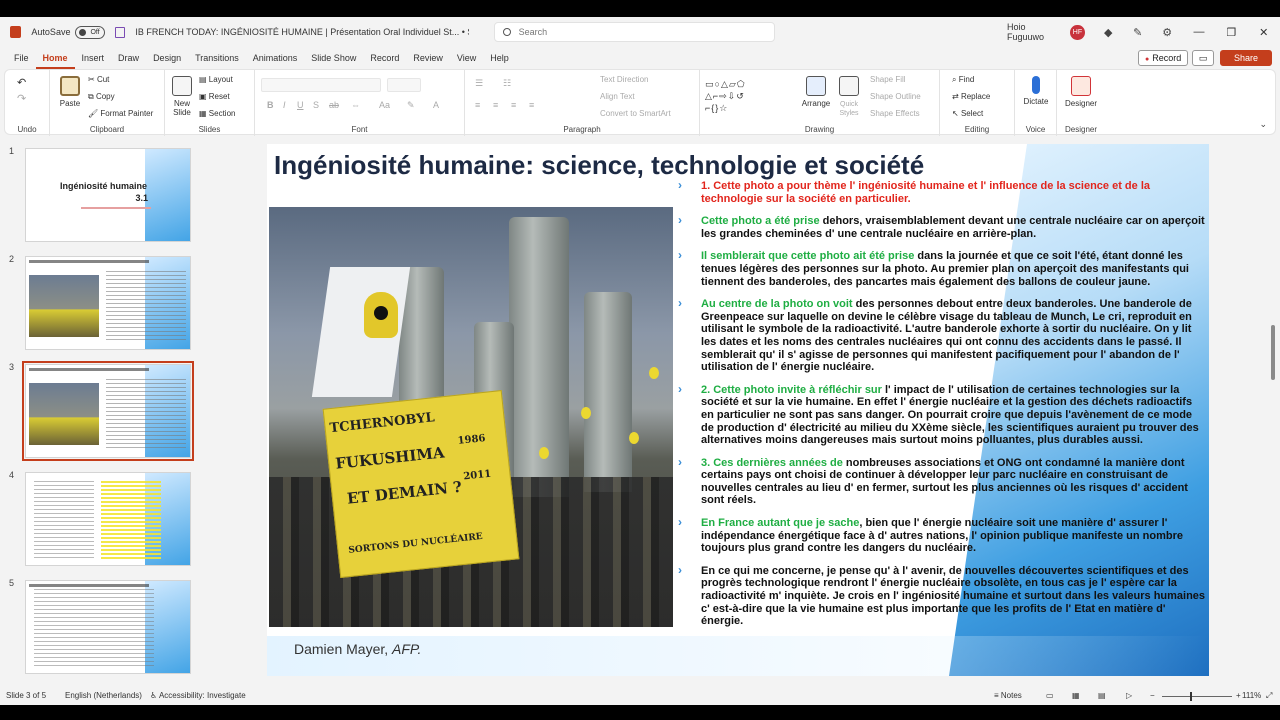 Image resolution: width=1280 pixels, height=720 pixels. What do you see at coordinates (90, 32) in the screenshot?
I see `autosave-toggle: Off` at bounding box center [90, 32].